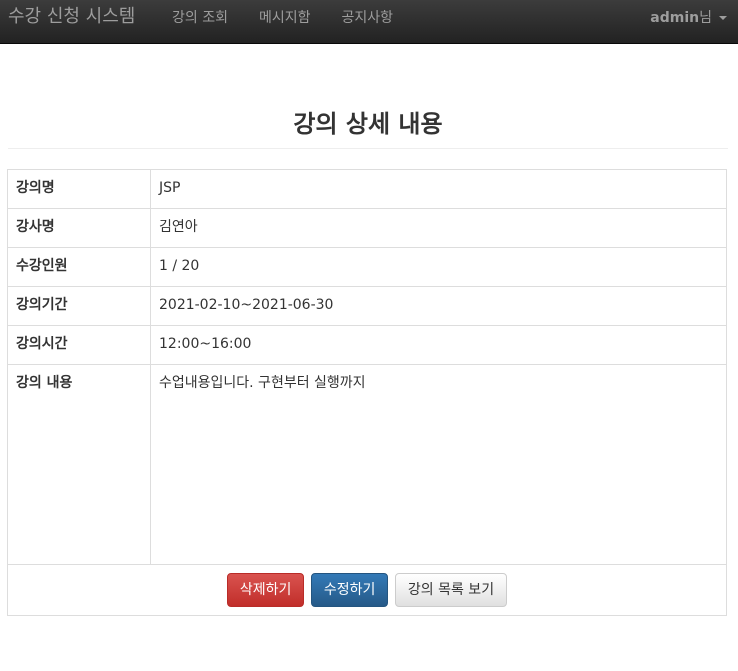 The height and width of the screenshot is (671, 738). What do you see at coordinates (438, 267) in the screenshot?
I see `enrollment-value: 1 / 20` at bounding box center [438, 267].